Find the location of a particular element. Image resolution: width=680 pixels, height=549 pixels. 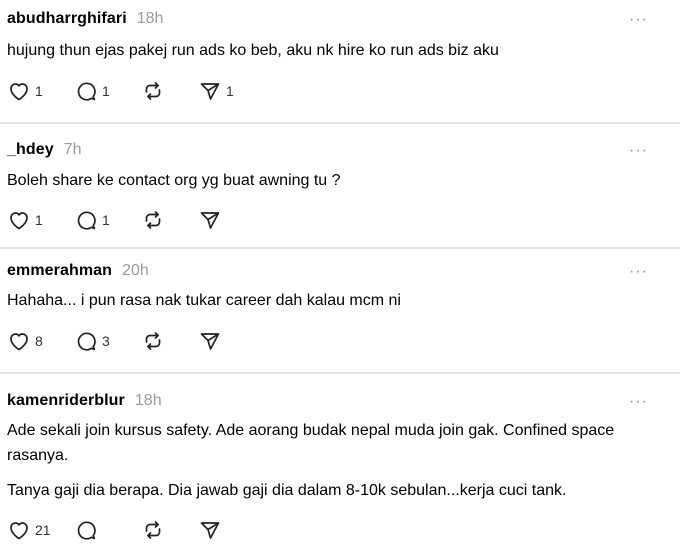

post-header: emmerahman 20h is located at coordinates (78, 271).